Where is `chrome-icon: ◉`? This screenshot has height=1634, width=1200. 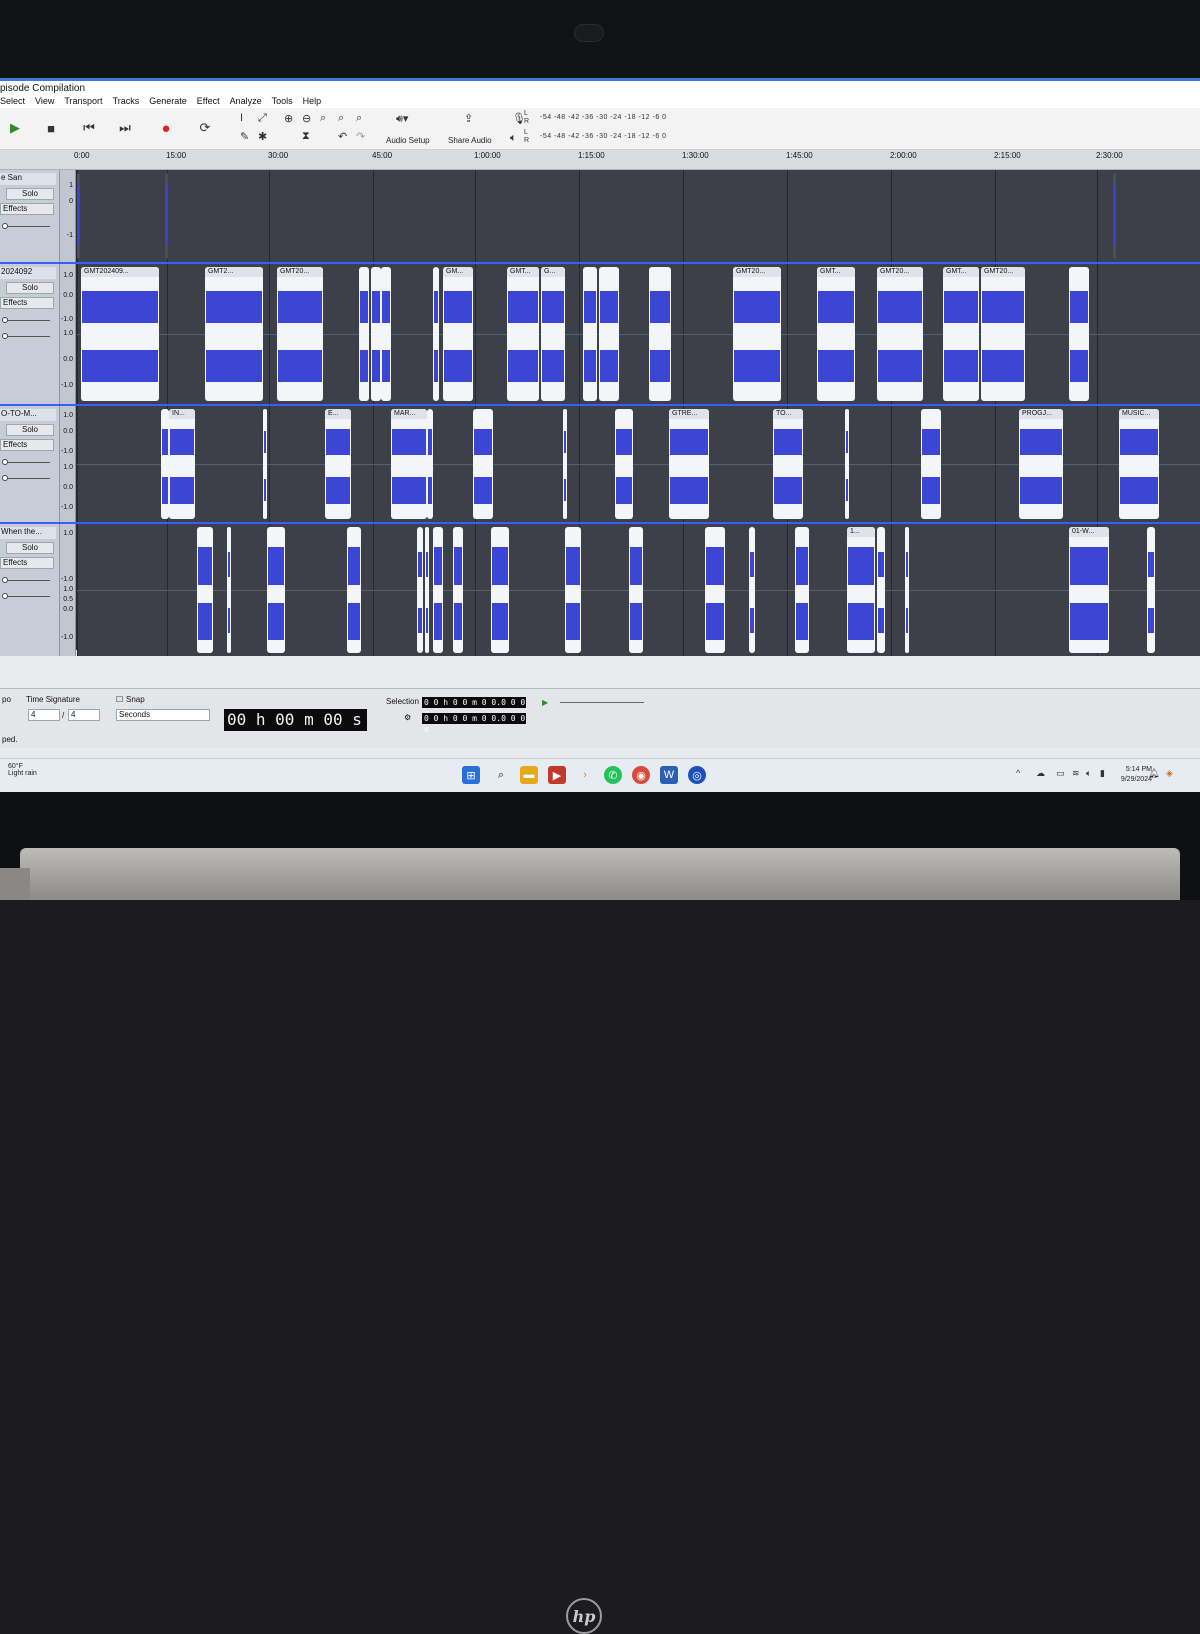
chrome-icon: ◉ is located at coordinates (641, 775).